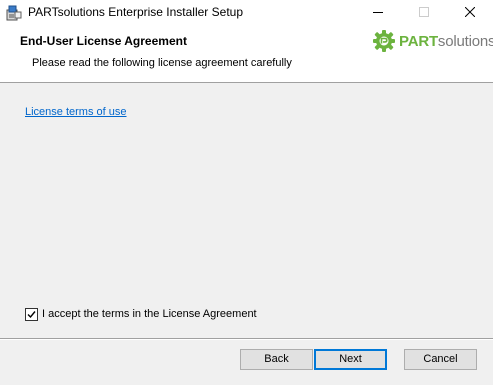  What do you see at coordinates (276, 359) in the screenshot?
I see `back-button: Back` at bounding box center [276, 359].